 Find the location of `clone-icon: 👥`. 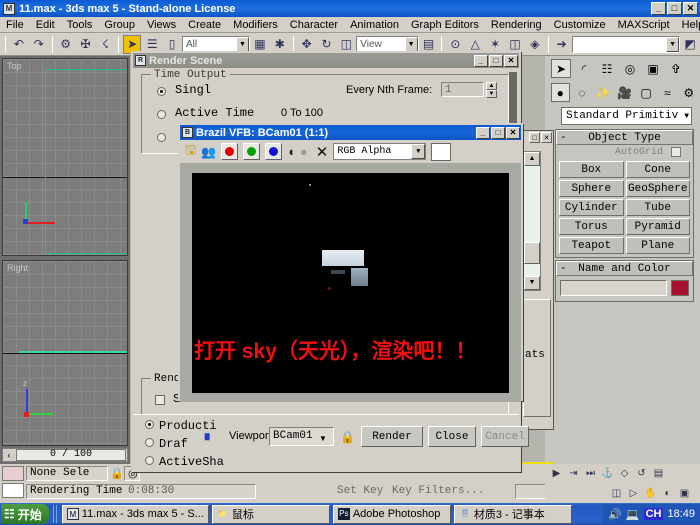

clone-icon: 👥 is located at coordinates (208, 152).